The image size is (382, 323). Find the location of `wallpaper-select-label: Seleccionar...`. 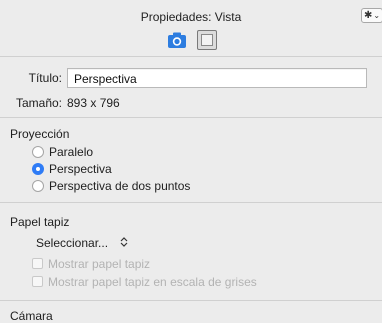

wallpaper-select-label: Seleccionar... is located at coordinates (72, 243).